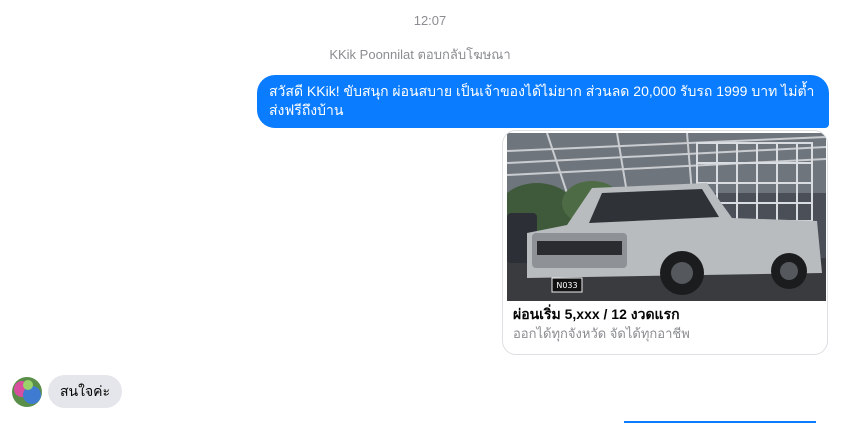 The width and height of the screenshot is (846, 423). I want to click on user-avatar, so click(27, 392).